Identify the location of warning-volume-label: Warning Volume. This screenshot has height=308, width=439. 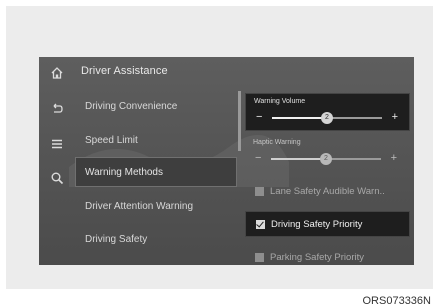
(280, 101).